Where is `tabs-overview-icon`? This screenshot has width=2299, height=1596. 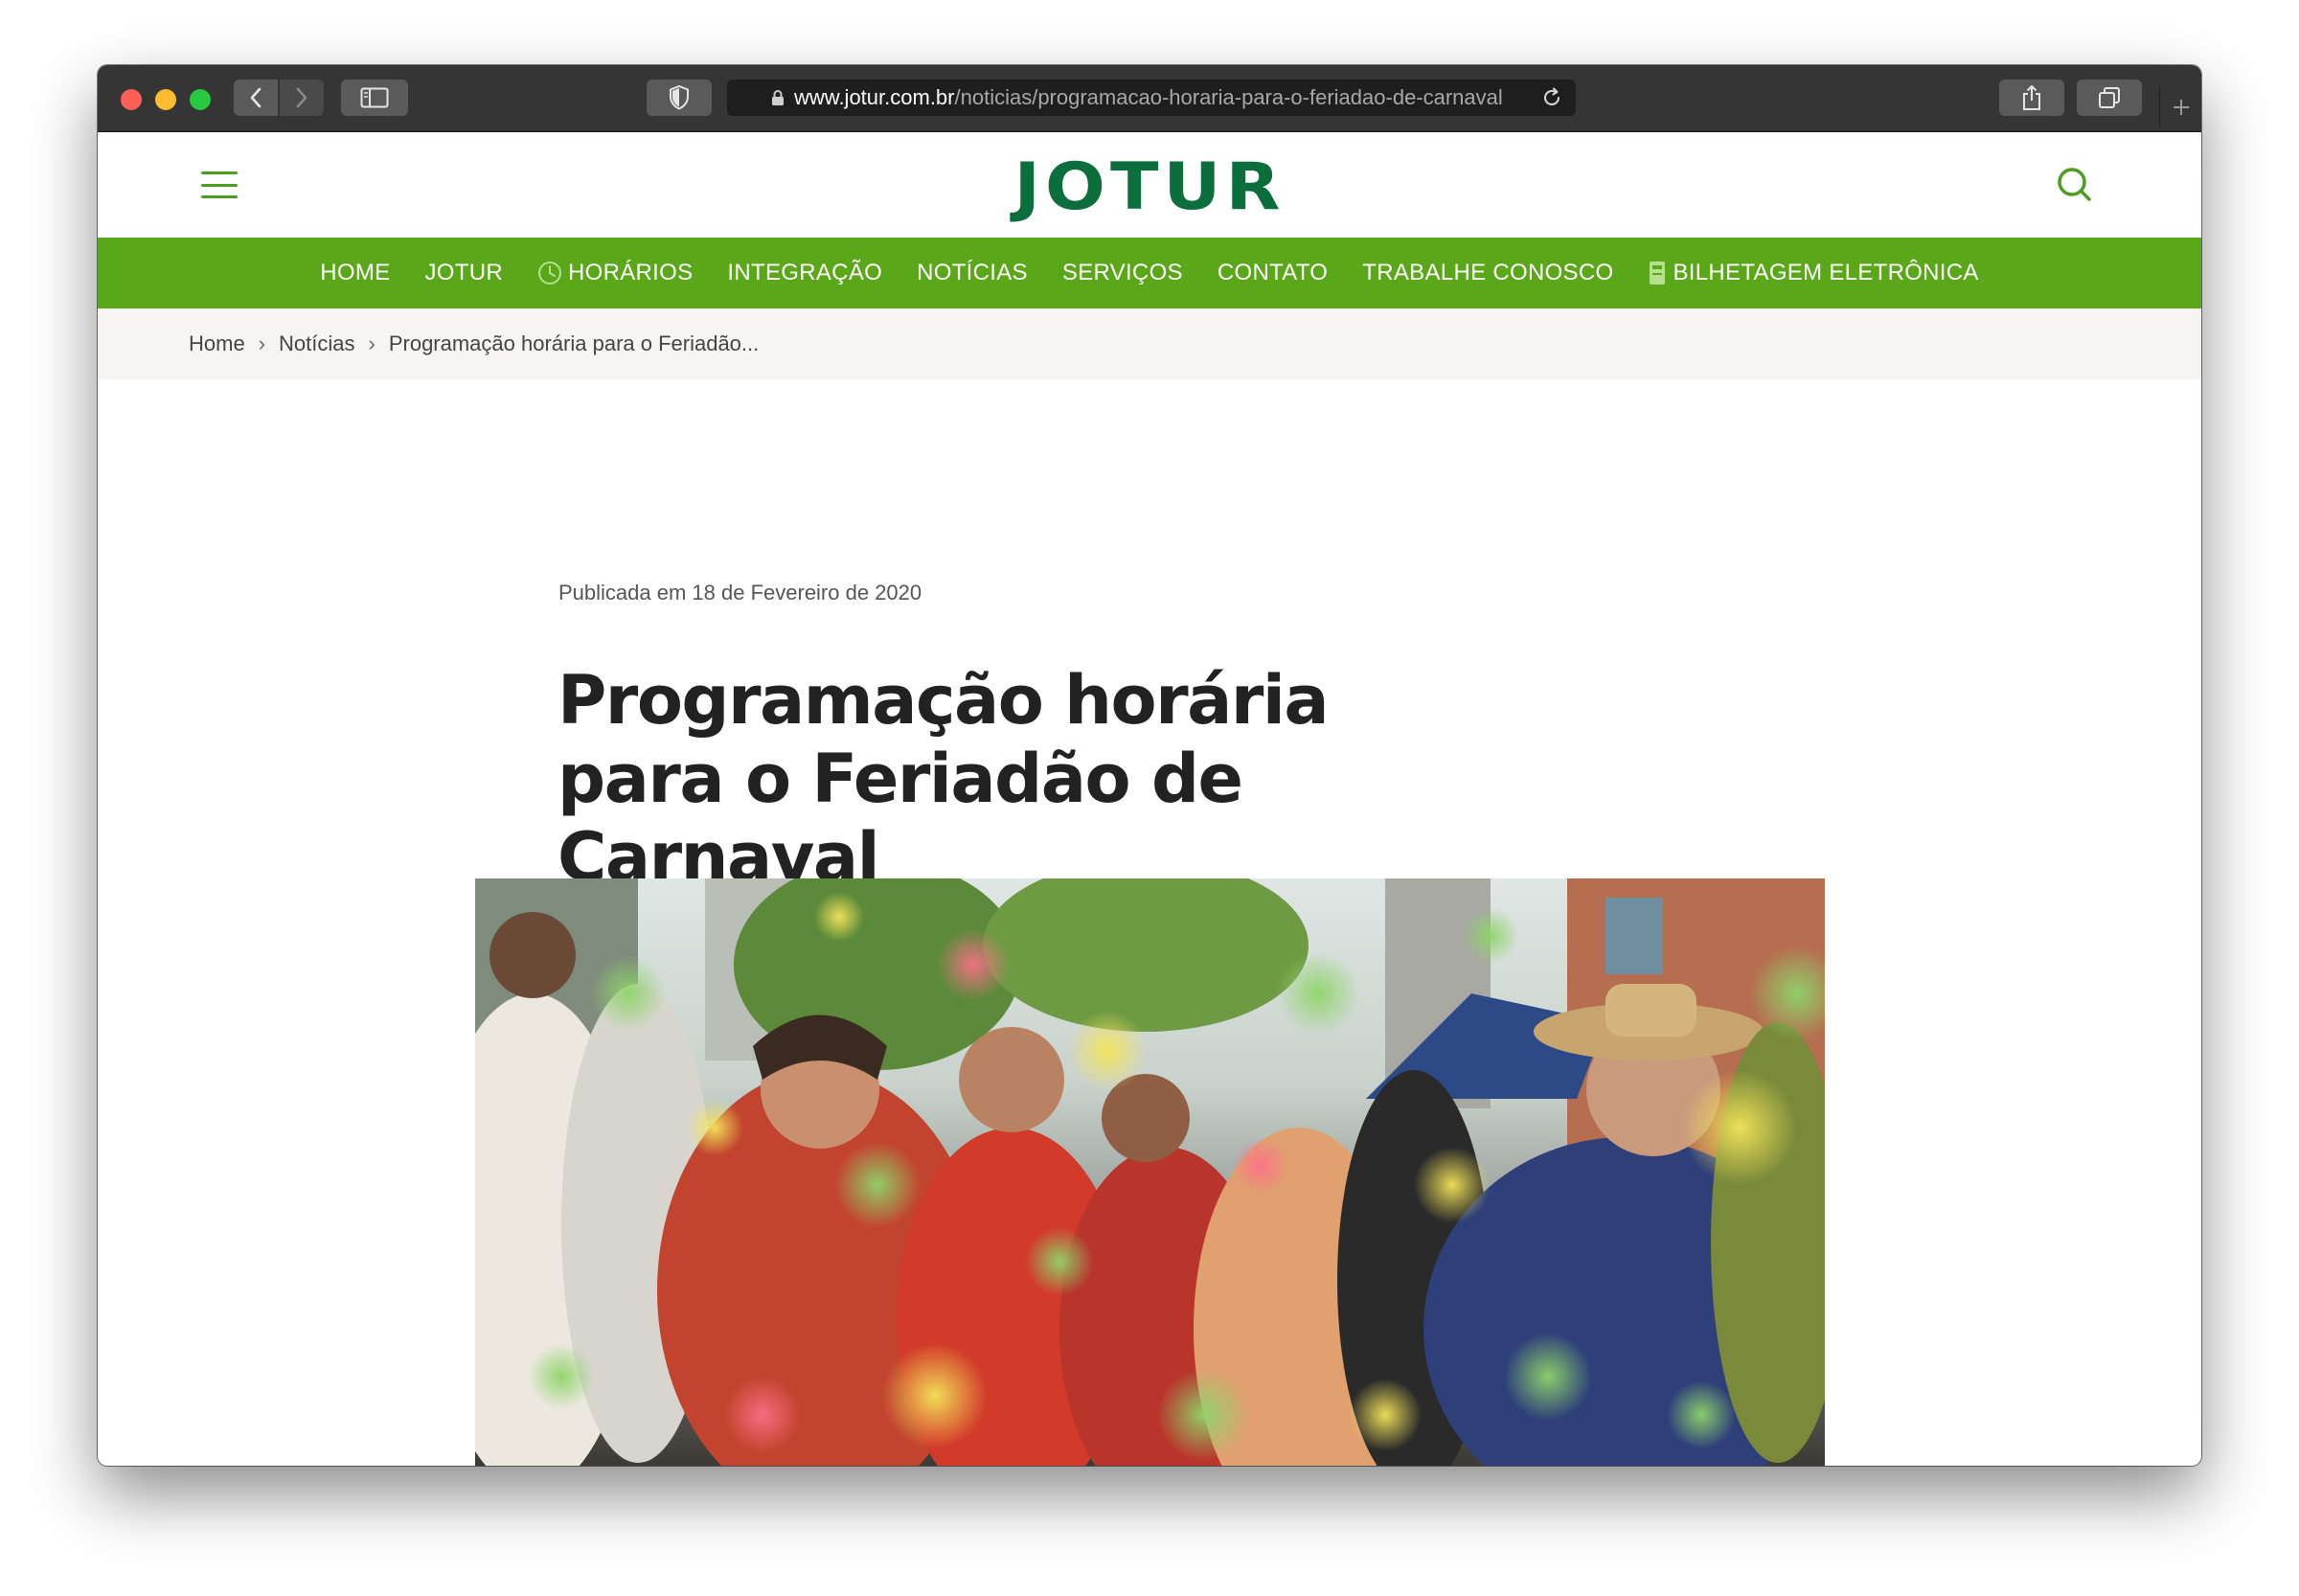
tabs-overview-icon is located at coordinates (2109, 97).